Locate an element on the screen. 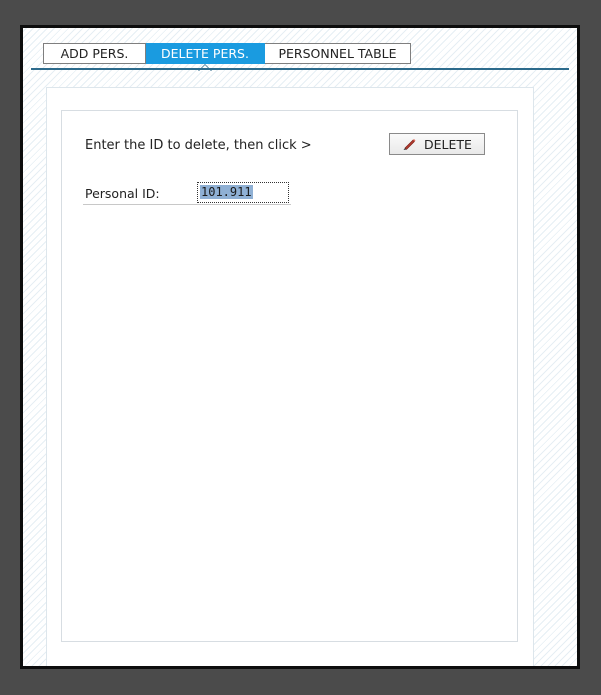  delete-button: DELETE is located at coordinates (437, 144).